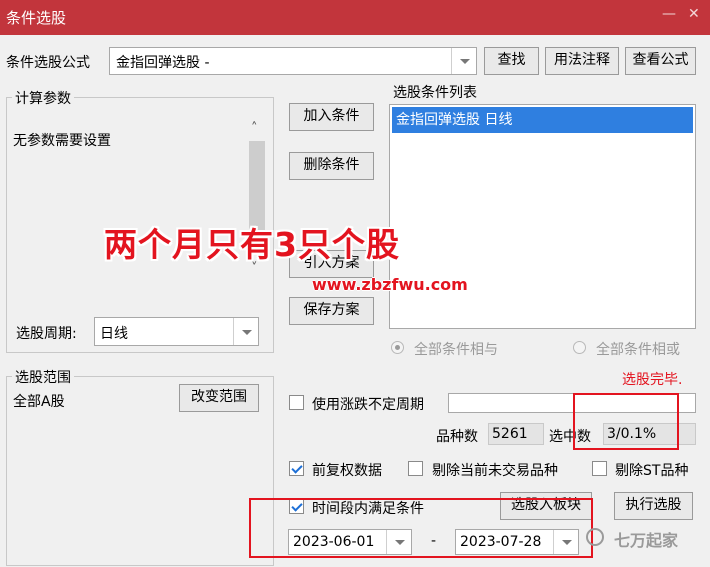 Image resolution: width=710 pixels, height=567 pixels. I want to click on count-field: 5261, so click(516, 434).